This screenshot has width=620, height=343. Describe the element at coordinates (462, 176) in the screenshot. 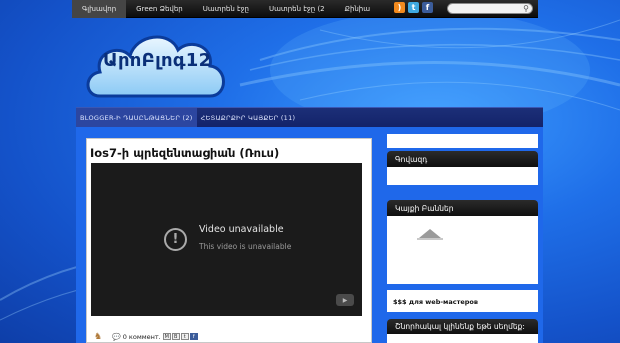

I see `sidebar-ads-box` at that location.